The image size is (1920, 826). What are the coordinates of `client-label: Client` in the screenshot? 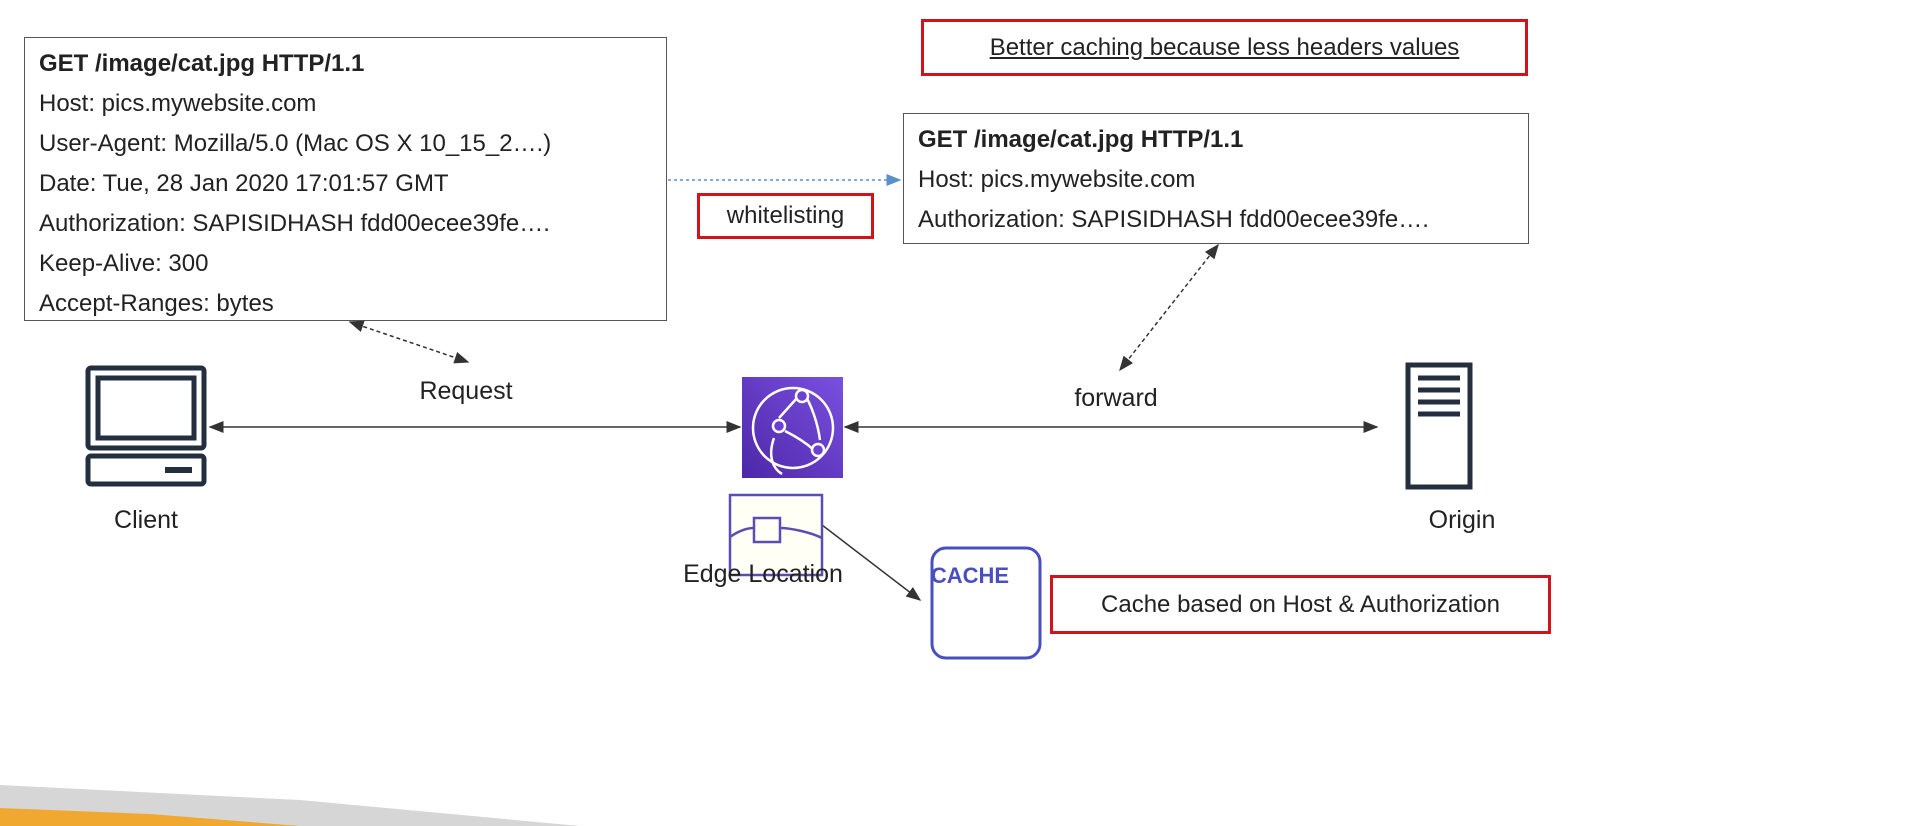 It's located at (146, 520).